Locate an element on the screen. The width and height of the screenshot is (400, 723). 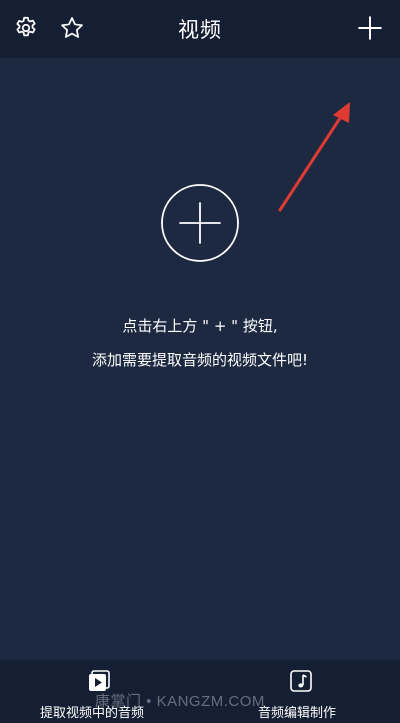
page-title: 视频 is located at coordinates (200, 30).